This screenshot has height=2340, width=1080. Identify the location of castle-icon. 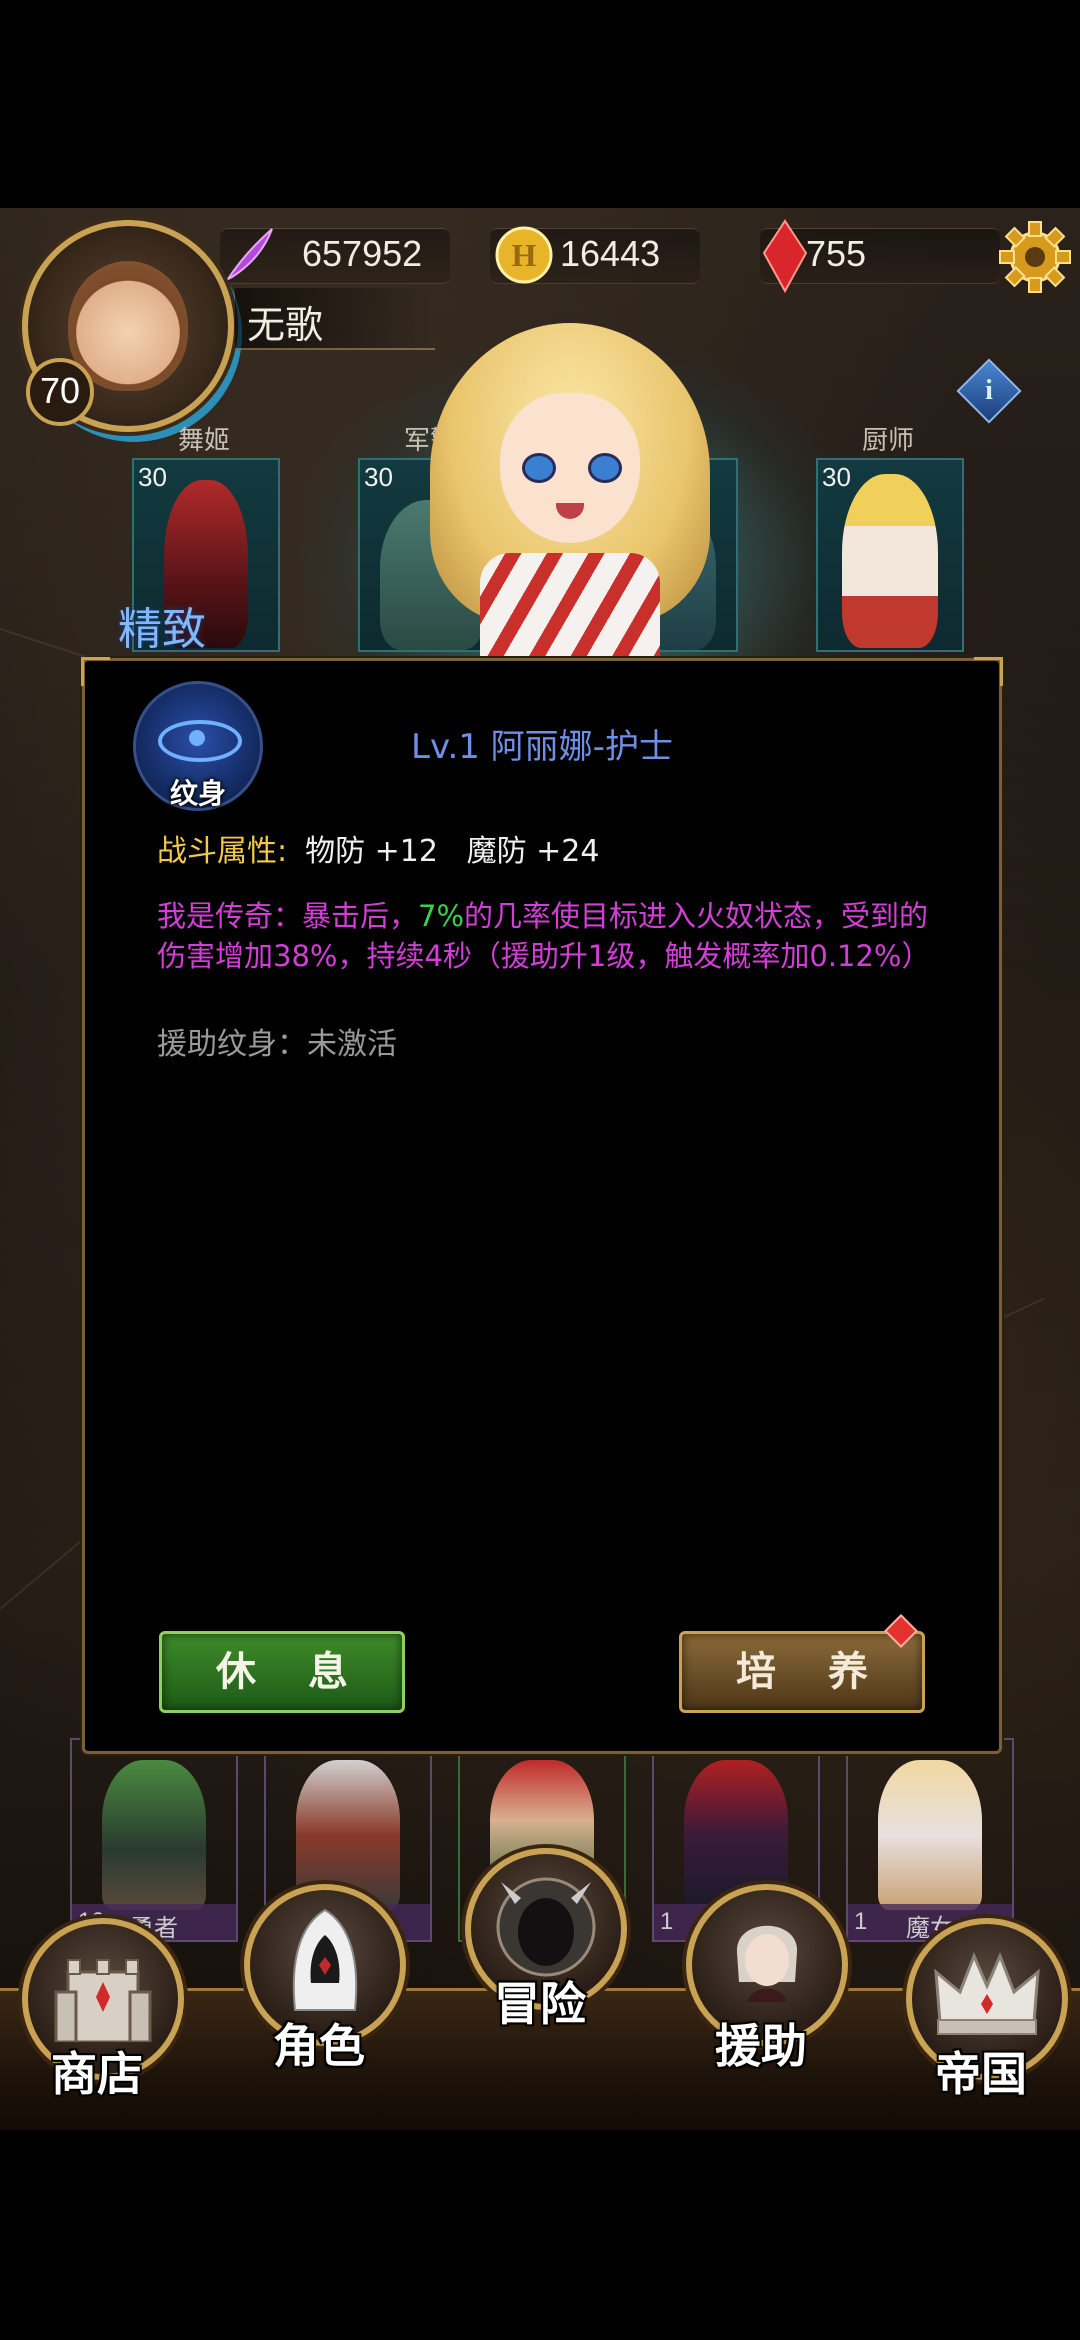
(103, 2000).